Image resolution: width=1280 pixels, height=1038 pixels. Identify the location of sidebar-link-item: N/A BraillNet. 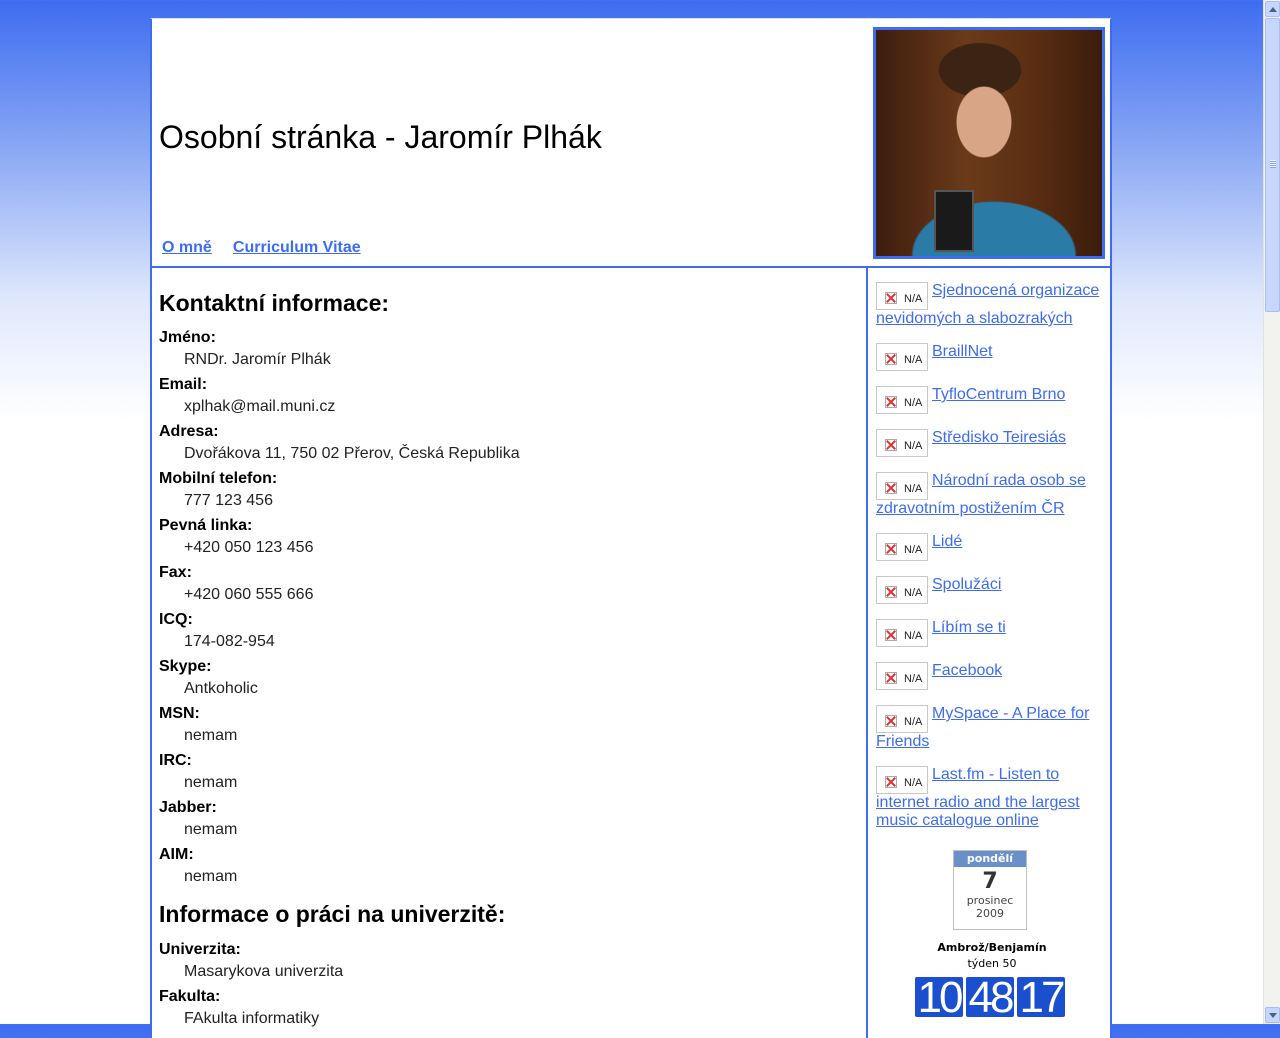
(991, 357).